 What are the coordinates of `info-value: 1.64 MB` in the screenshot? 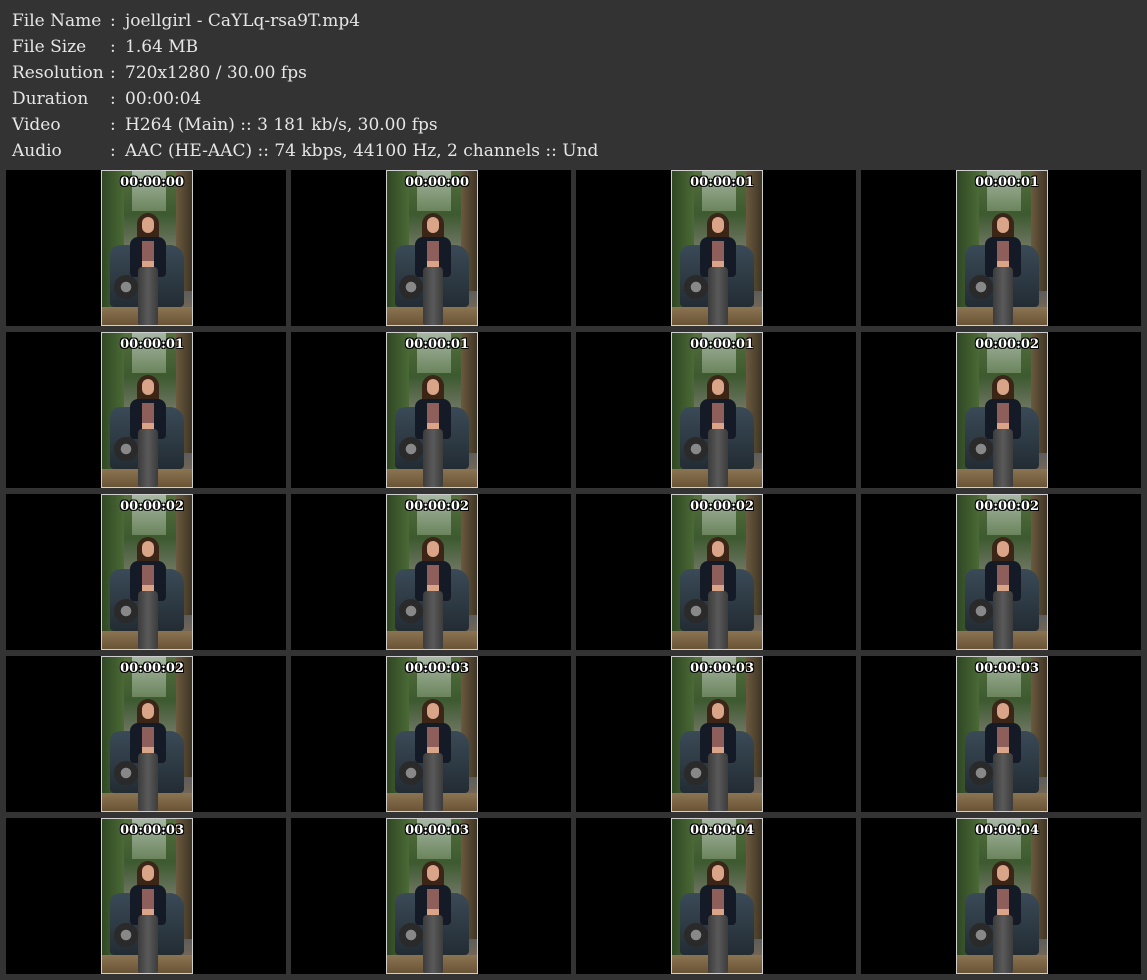 It's located at (162, 47).